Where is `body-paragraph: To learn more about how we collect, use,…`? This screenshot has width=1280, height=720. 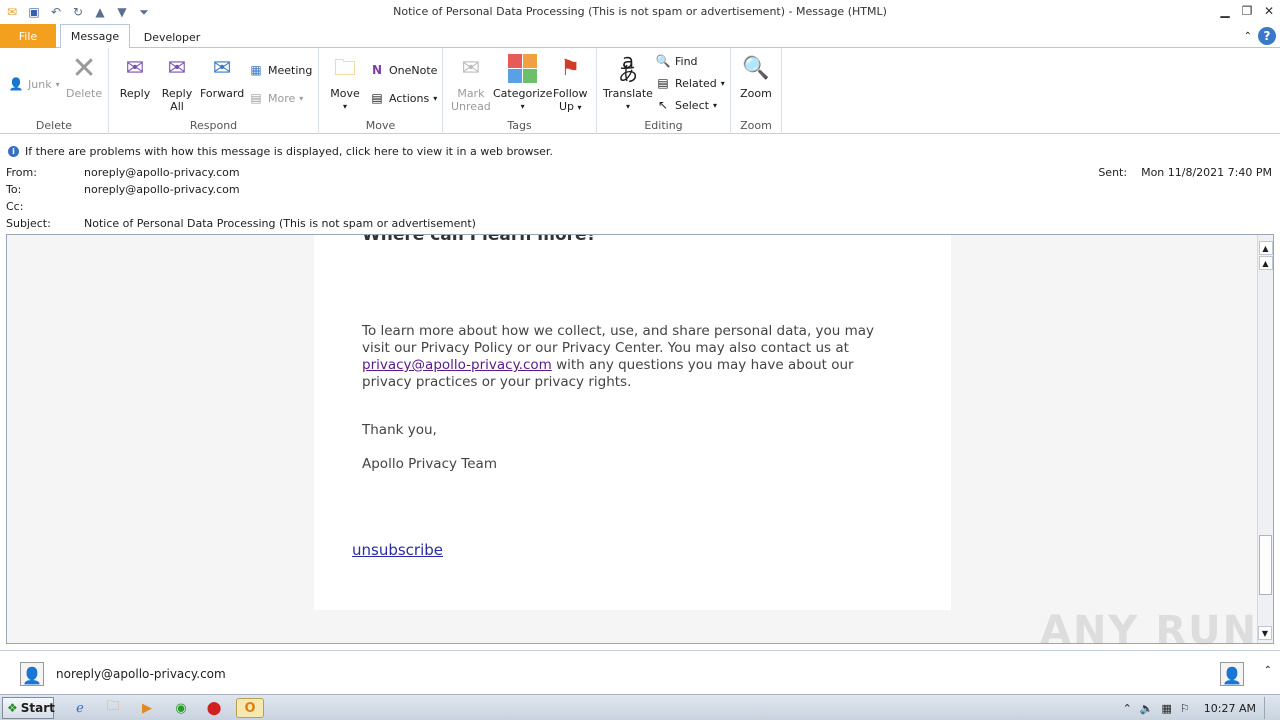 body-paragraph: To learn more about how we collect, use,… is located at coordinates (618, 356).